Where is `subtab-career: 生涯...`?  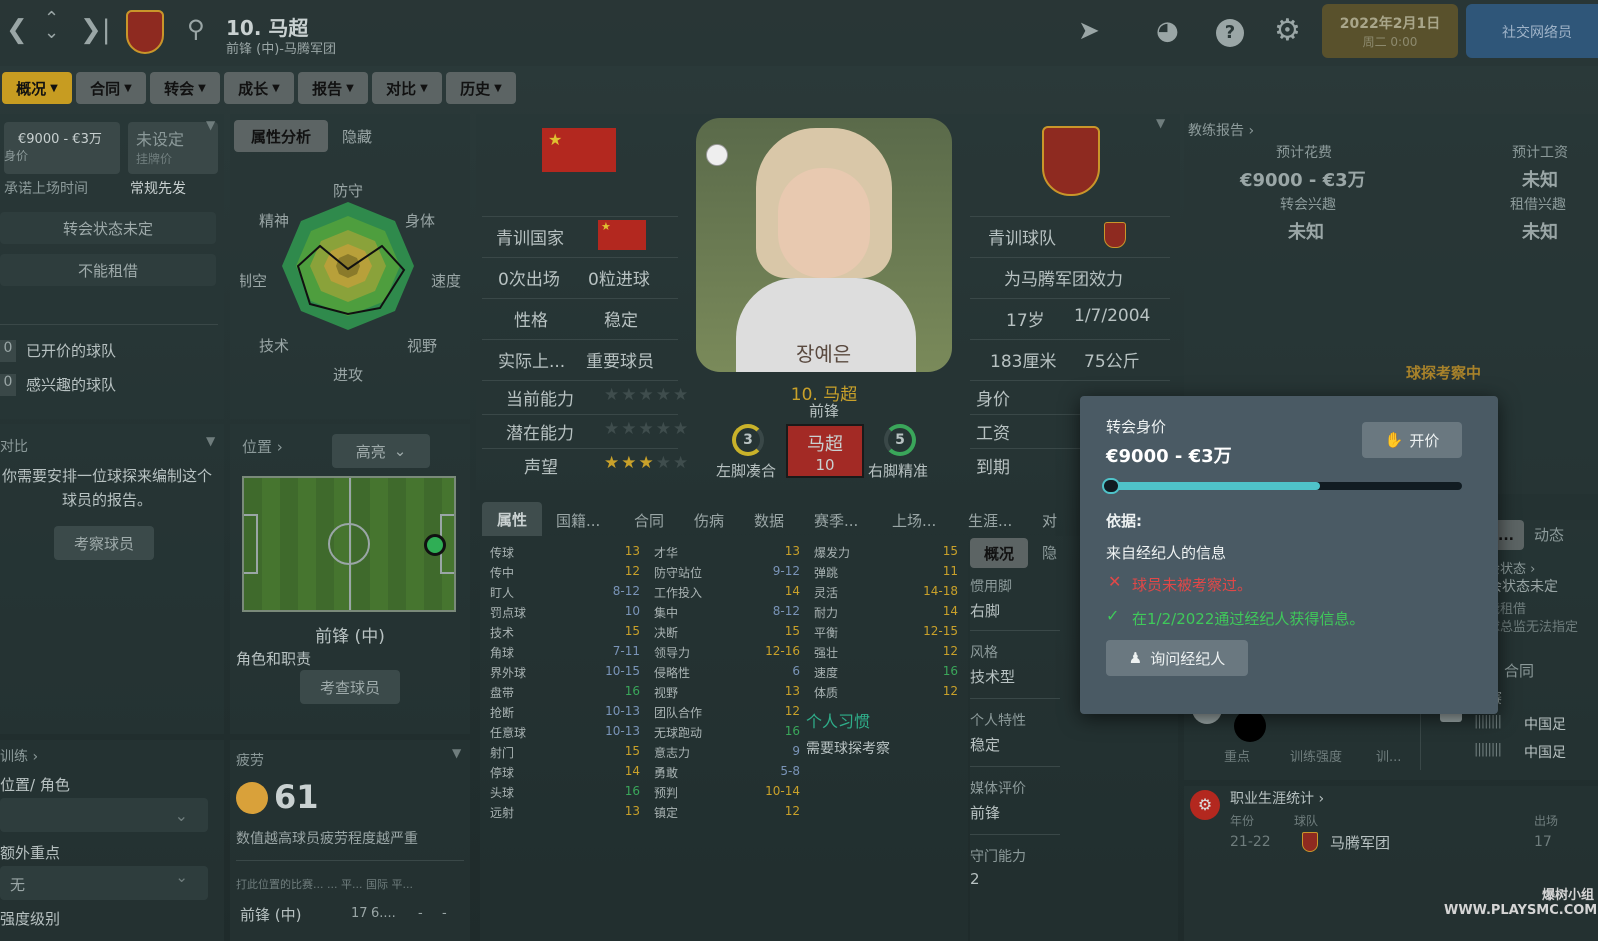 subtab-career: 生涯... is located at coordinates (990, 520).